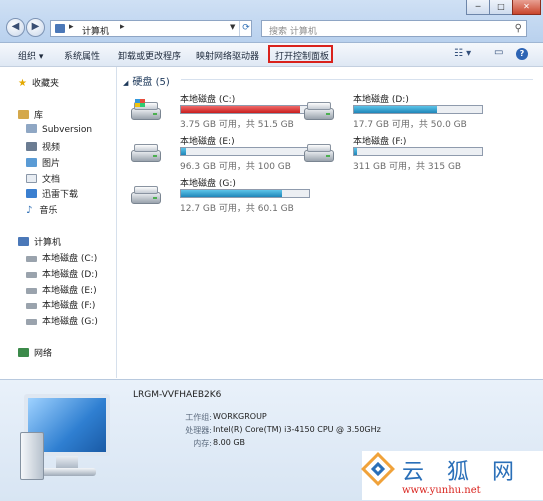  I want to click on windows-drive-icon, so click(146, 109).